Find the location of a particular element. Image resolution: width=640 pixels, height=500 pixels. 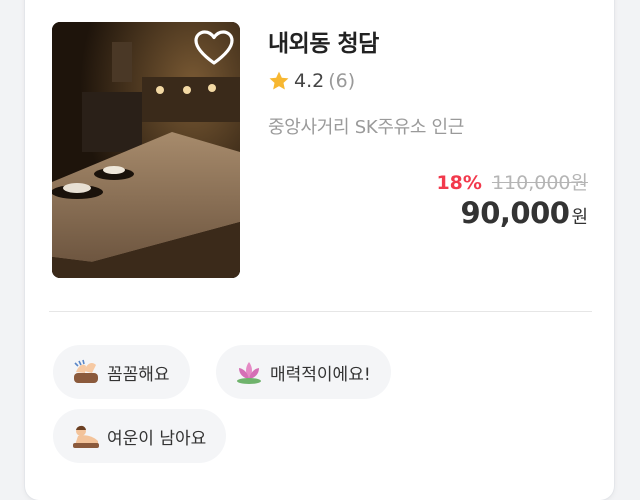

discount-rate: 18% is located at coordinates (459, 183).